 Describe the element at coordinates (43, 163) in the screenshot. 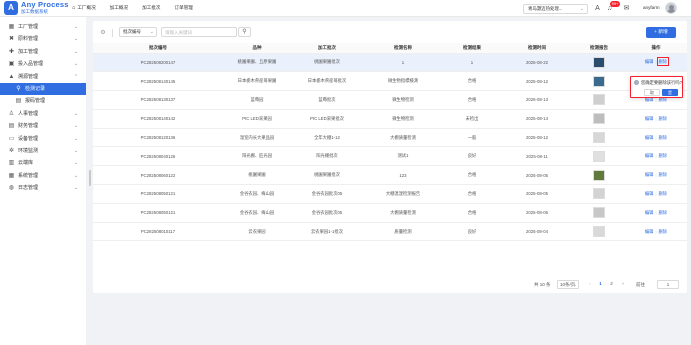

I see `sidebar-item-cloud: ▥ 云端库 ⌄` at that location.